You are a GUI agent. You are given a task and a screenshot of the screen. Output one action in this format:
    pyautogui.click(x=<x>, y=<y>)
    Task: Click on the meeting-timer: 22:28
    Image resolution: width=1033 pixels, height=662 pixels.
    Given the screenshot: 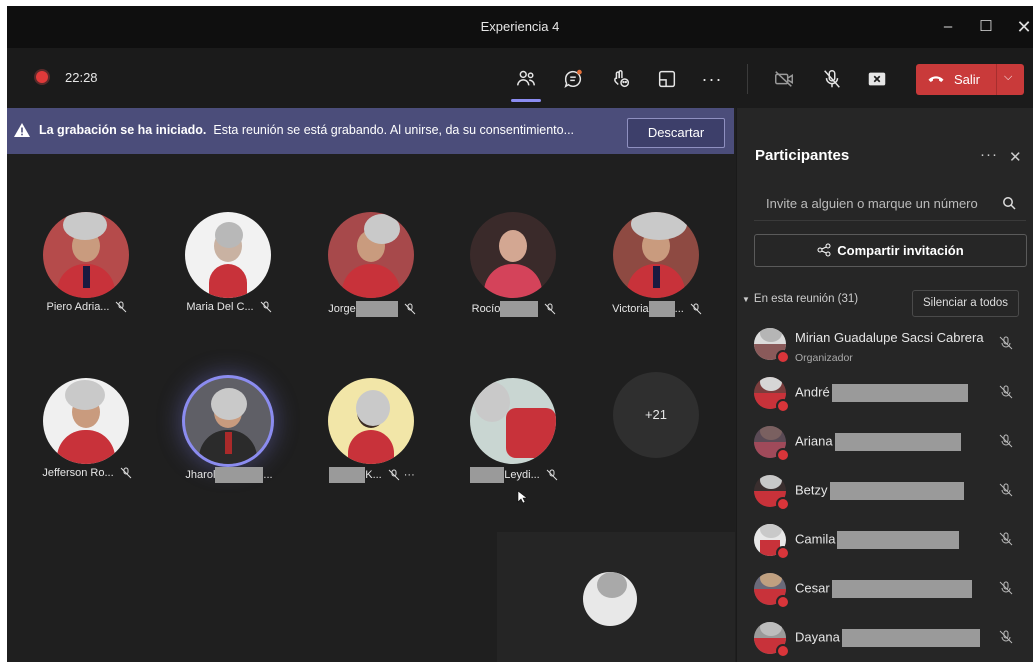 What is the action you would take?
    pyautogui.click(x=81, y=77)
    